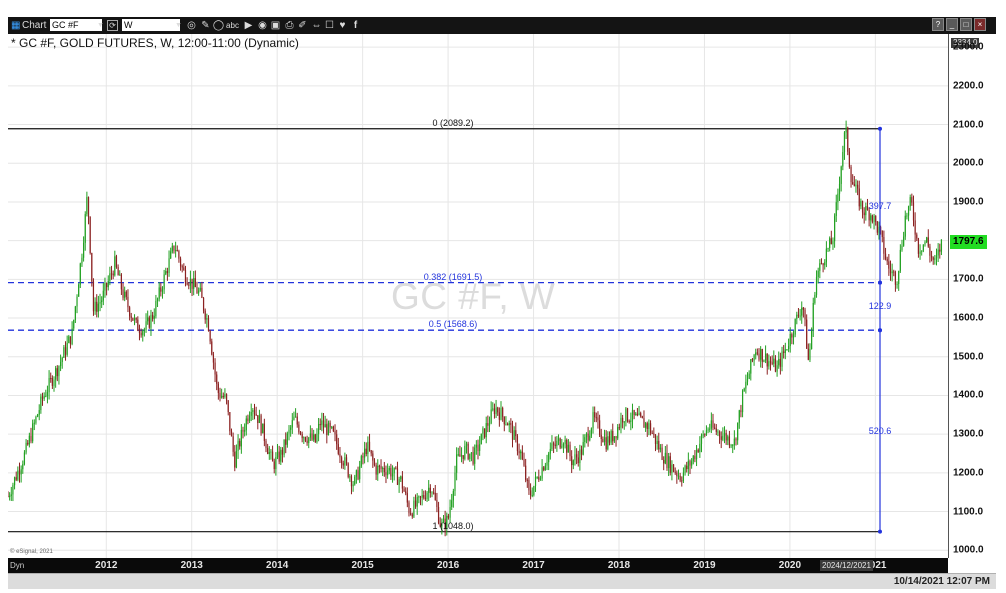  Describe the element at coordinates (938, 24) in the screenshot. I see `help-icon: ?` at that location.